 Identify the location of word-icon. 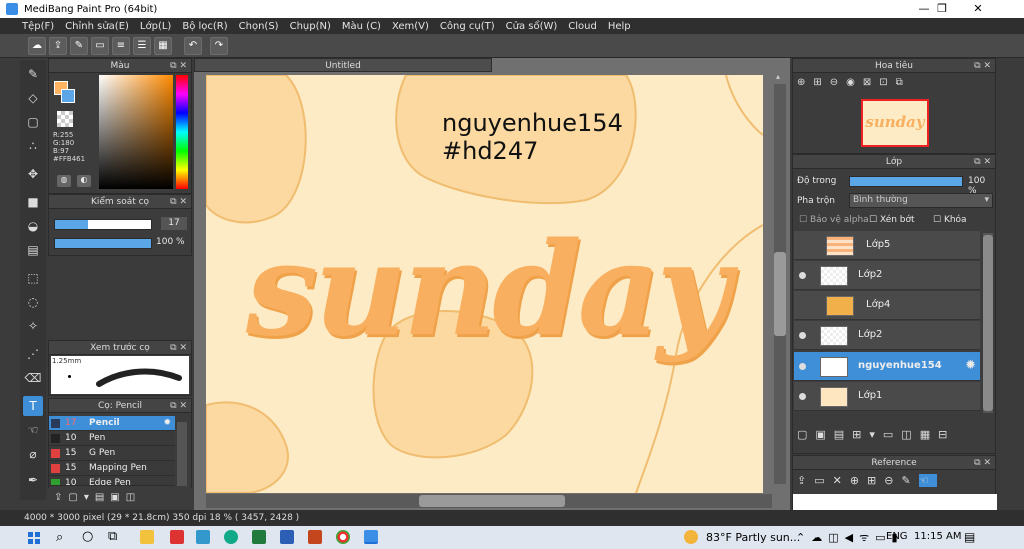
(287, 537).